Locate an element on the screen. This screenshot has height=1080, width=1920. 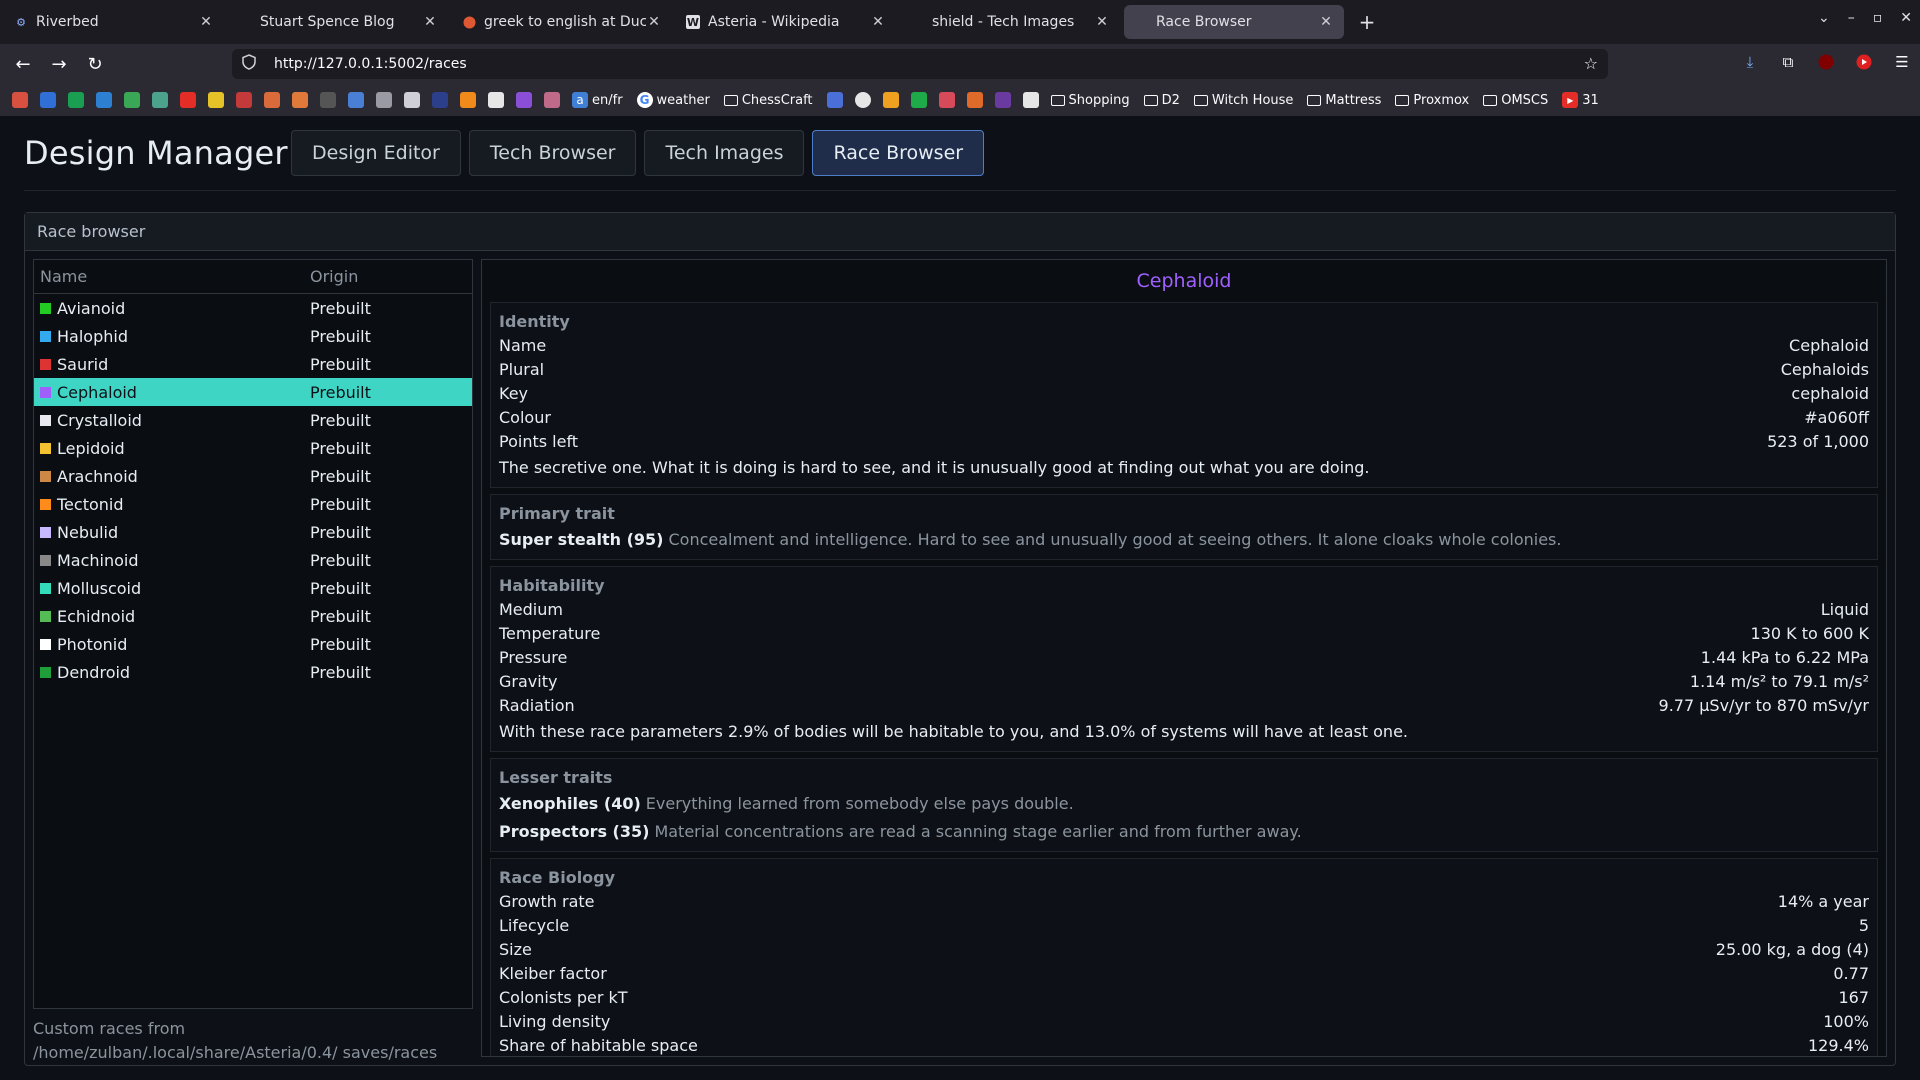
menu-icon: ☰ is located at coordinates (1902, 62).